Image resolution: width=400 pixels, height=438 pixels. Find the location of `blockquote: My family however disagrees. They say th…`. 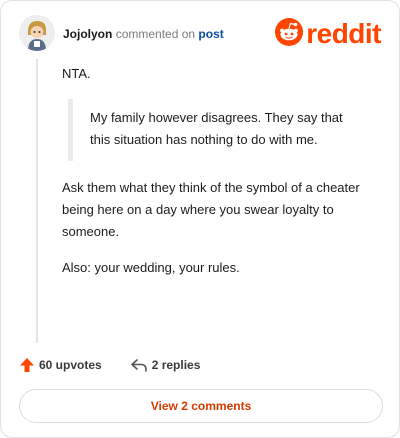

blockquote: My family however disagrees. They say th… is located at coordinates (224, 130).